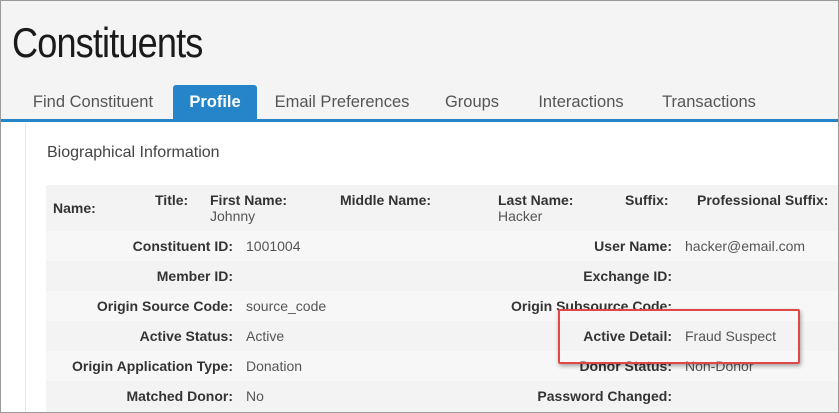 The width and height of the screenshot is (839, 413). What do you see at coordinates (625, 366) in the screenshot?
I see `donor-status-label: Donor Status:` at bounding box center [625, 366].